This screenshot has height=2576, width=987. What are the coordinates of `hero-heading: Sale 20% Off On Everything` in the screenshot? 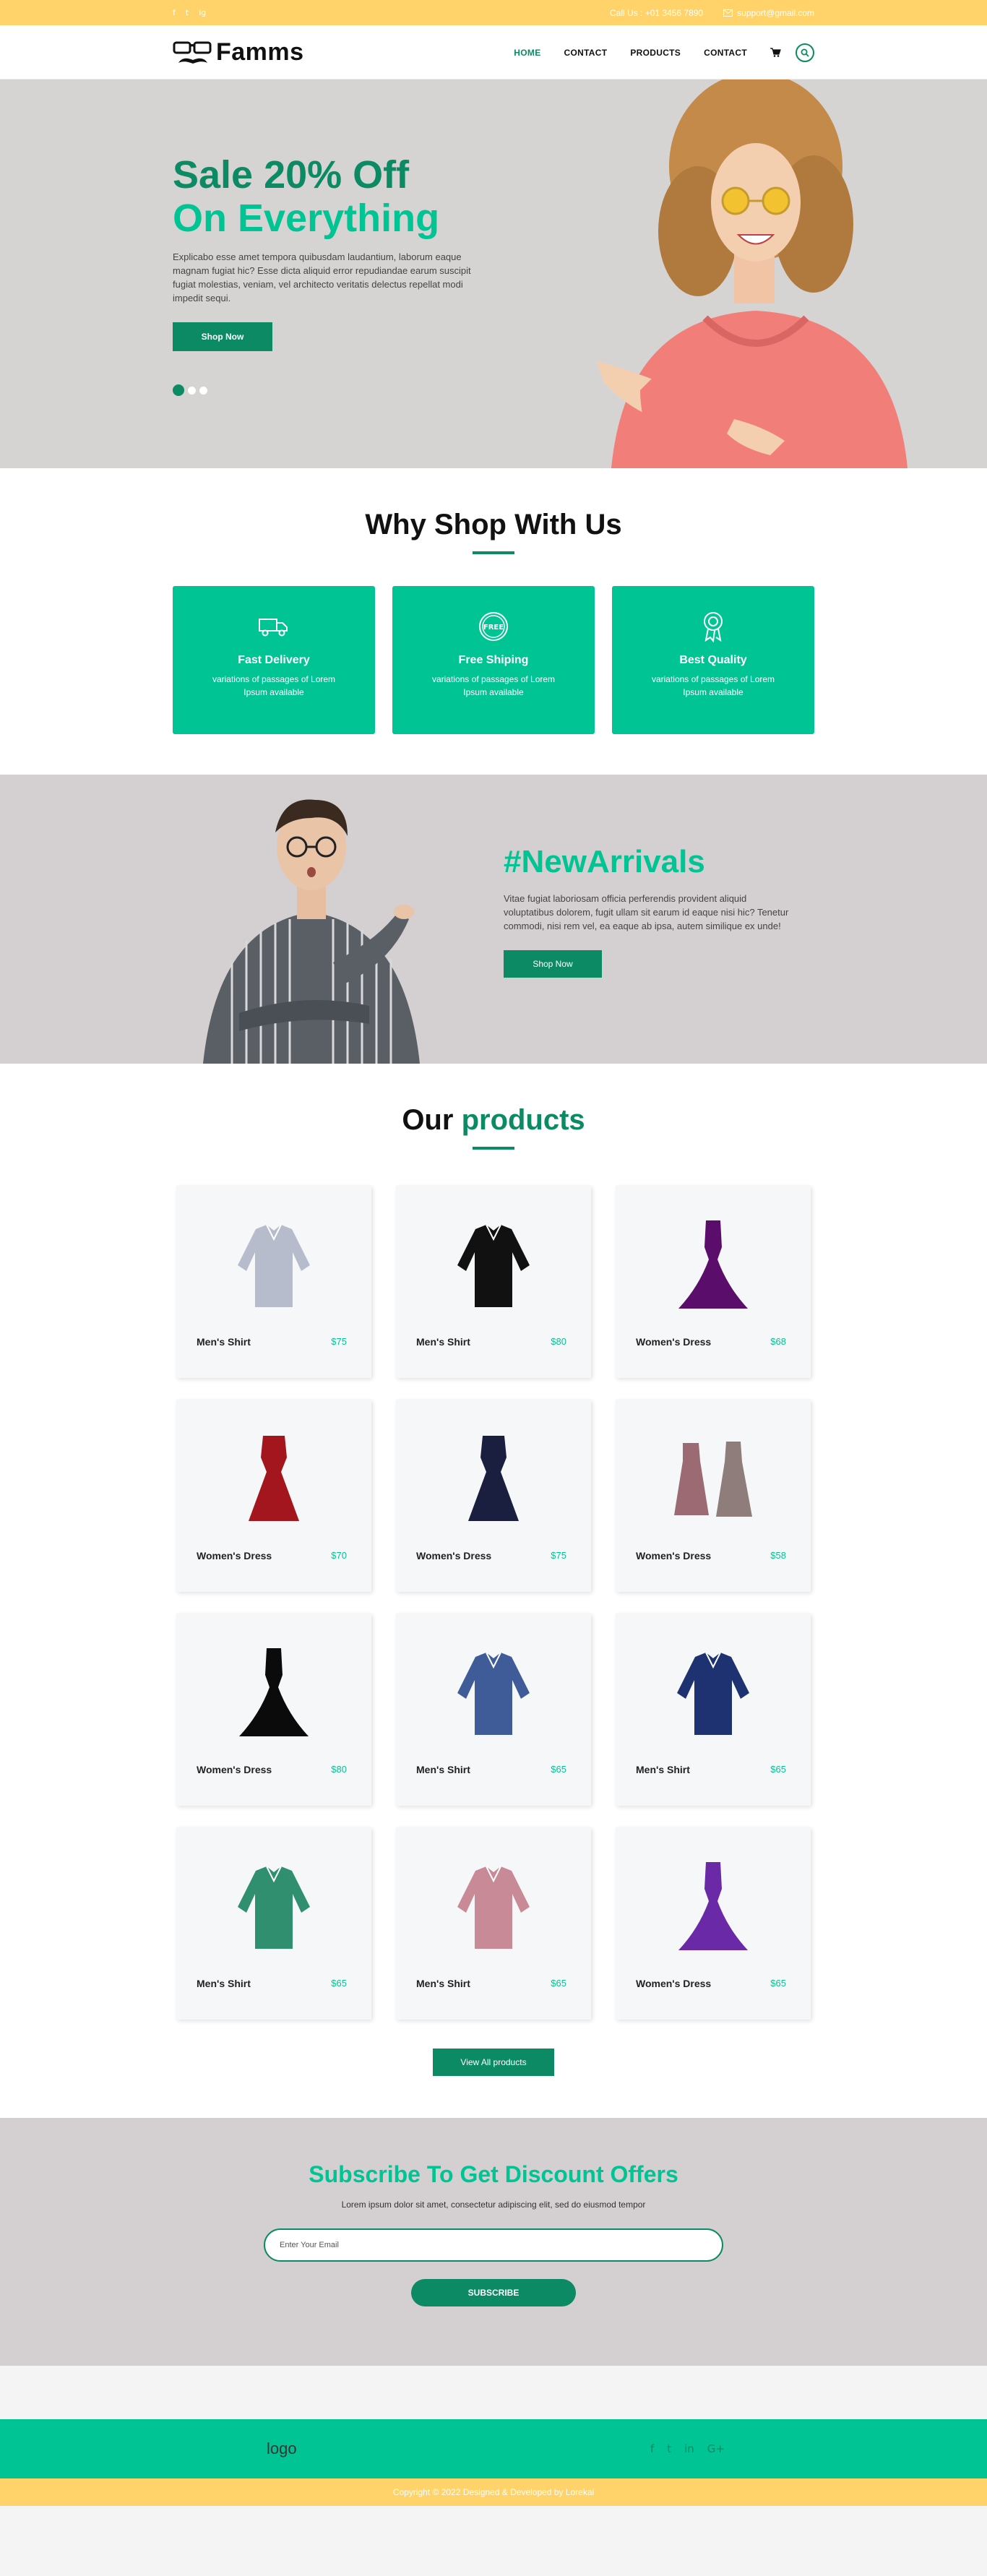 It's located at (332, 196).